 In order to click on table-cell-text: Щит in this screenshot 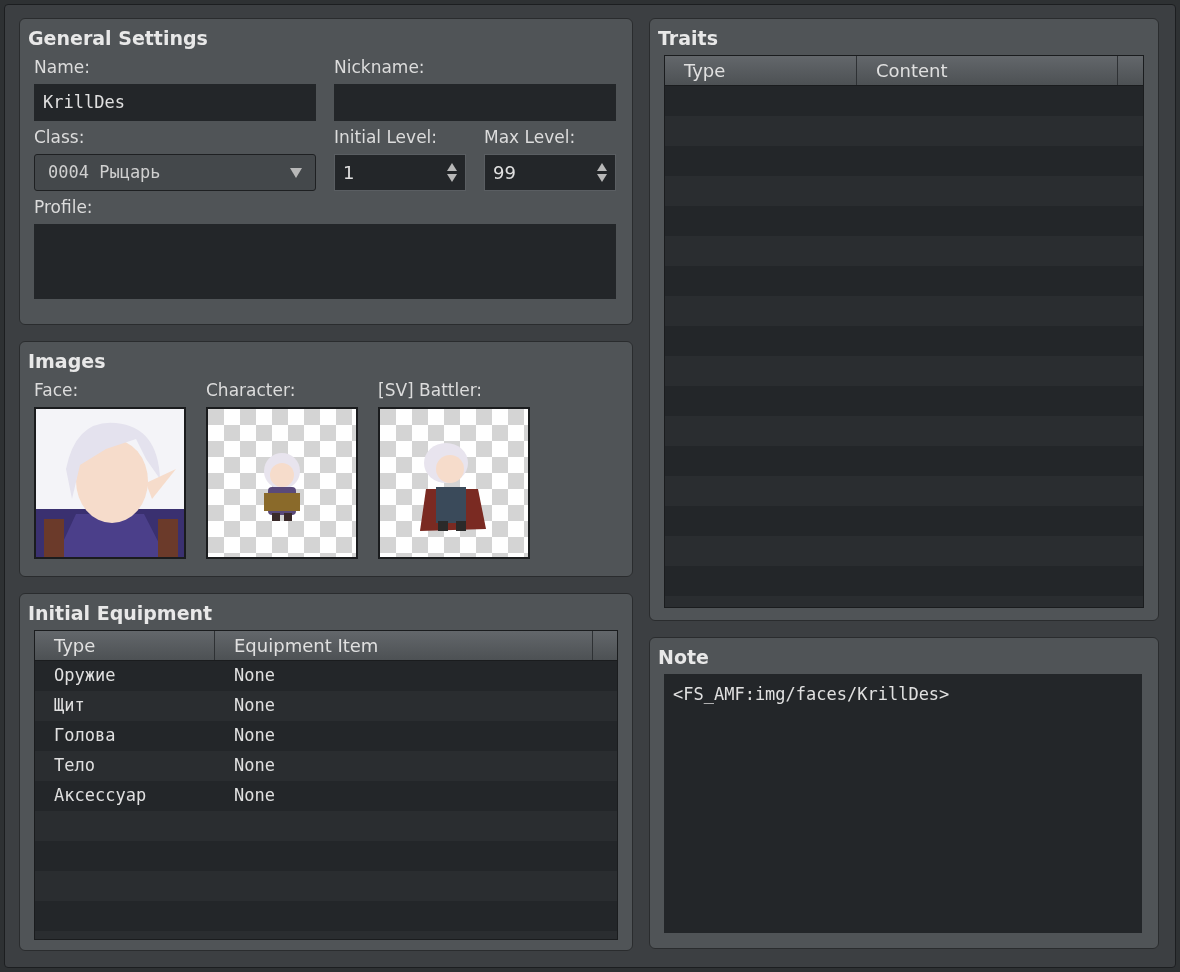, I will do `click(69, 706)`.